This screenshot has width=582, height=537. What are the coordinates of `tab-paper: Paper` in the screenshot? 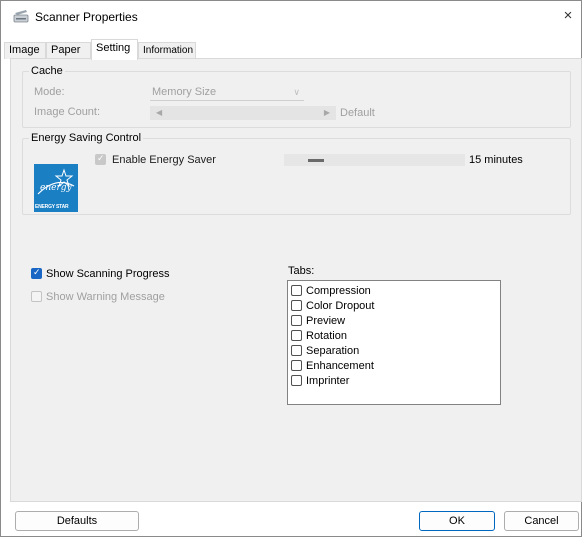 It's located at (68, 50).